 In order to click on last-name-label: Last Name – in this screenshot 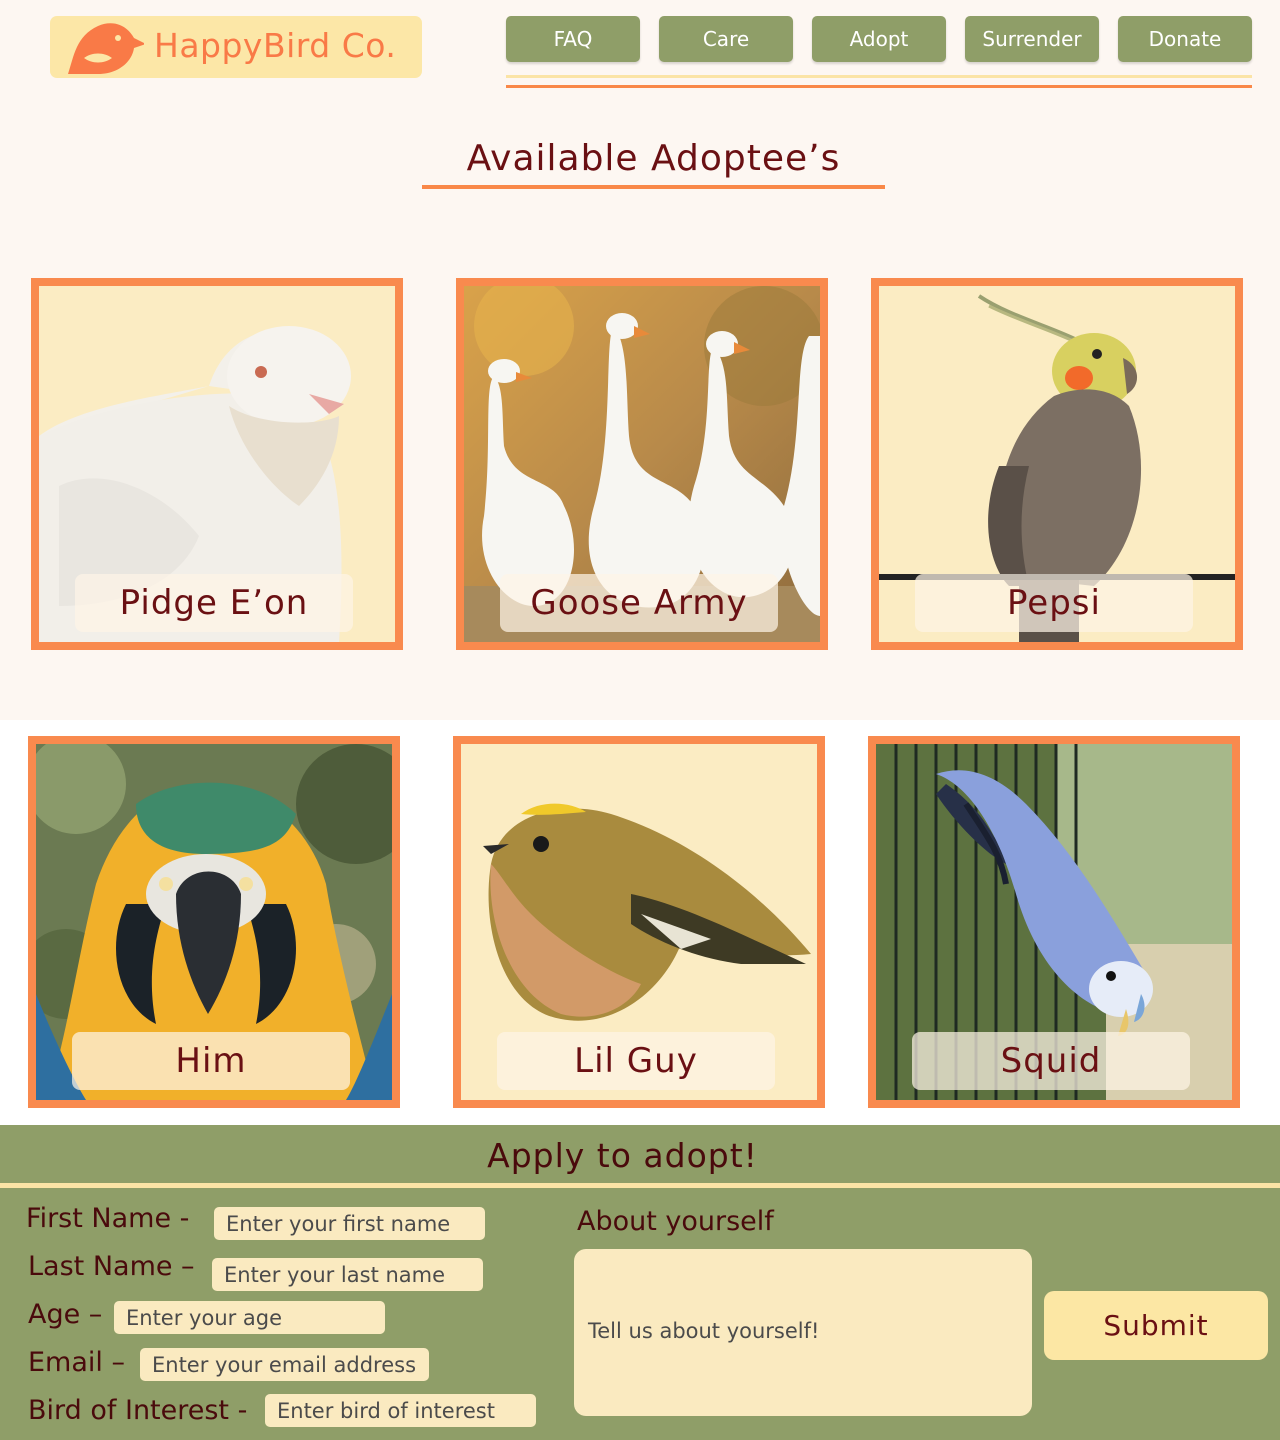, I will do `click(111, 1266)`.